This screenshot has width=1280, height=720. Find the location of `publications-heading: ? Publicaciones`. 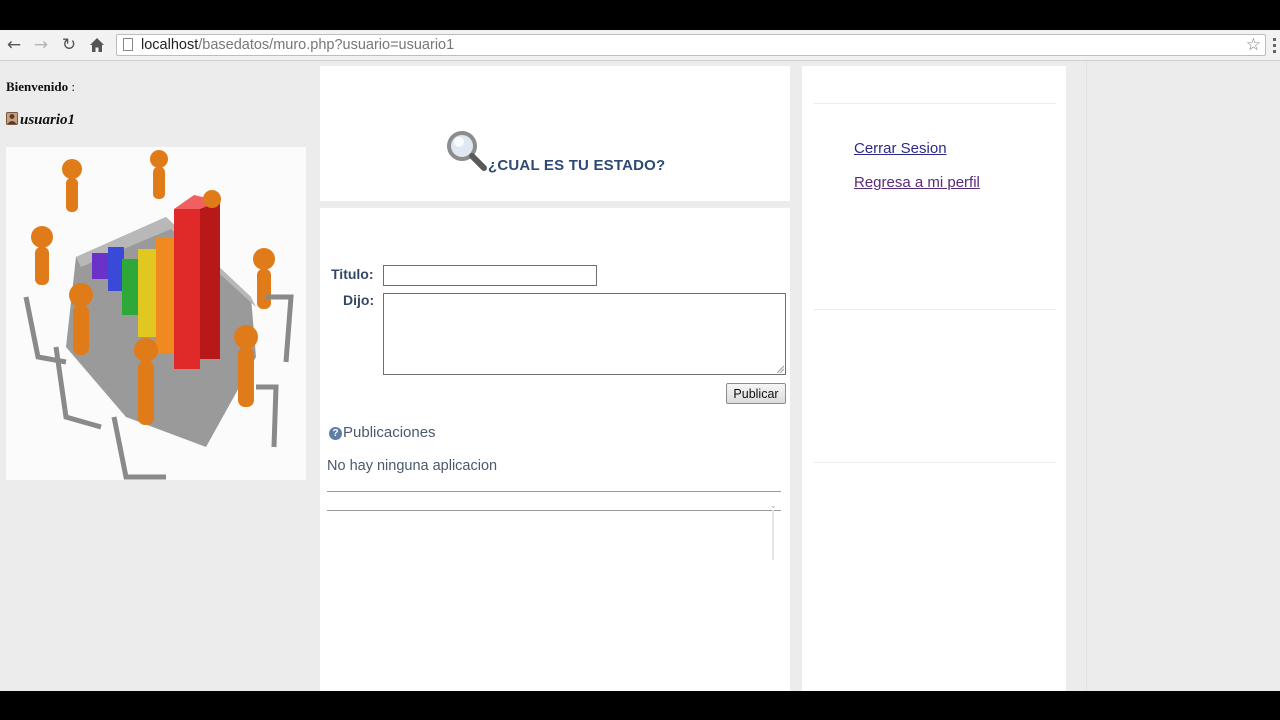

publications-heading: ? Publicaciones is located at coordinates (382, 432).